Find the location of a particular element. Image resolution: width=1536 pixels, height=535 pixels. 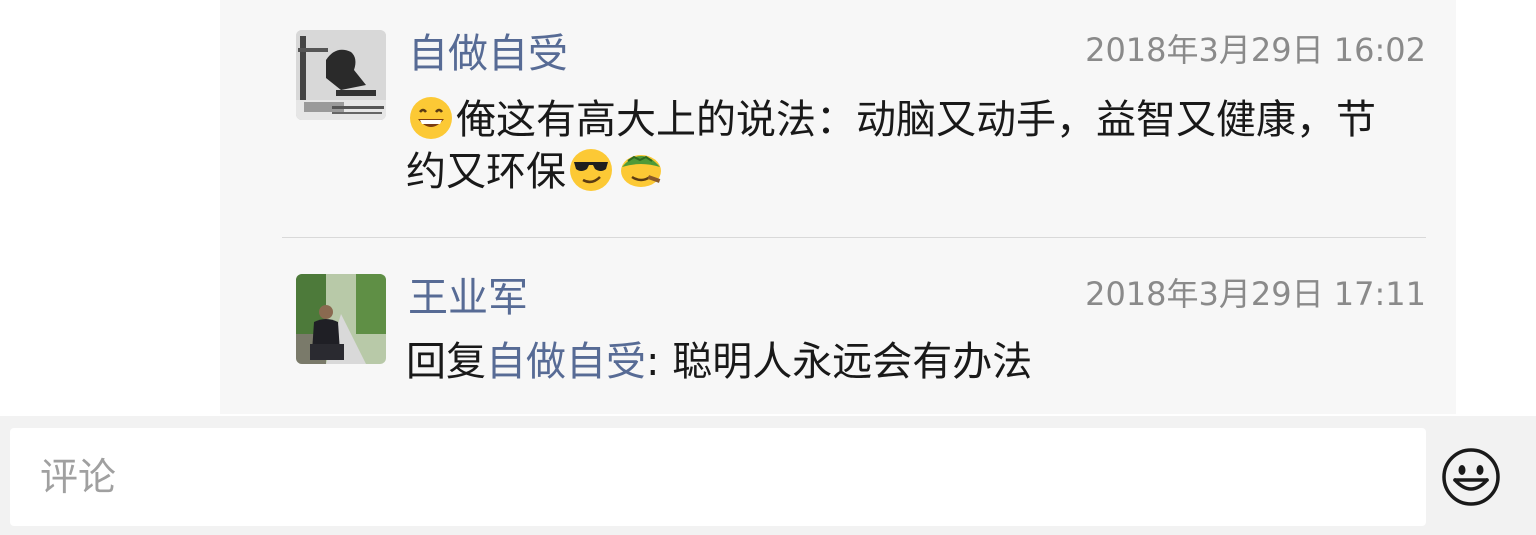

sunglasses-emoji-icon is located at coordinates (591, 170).